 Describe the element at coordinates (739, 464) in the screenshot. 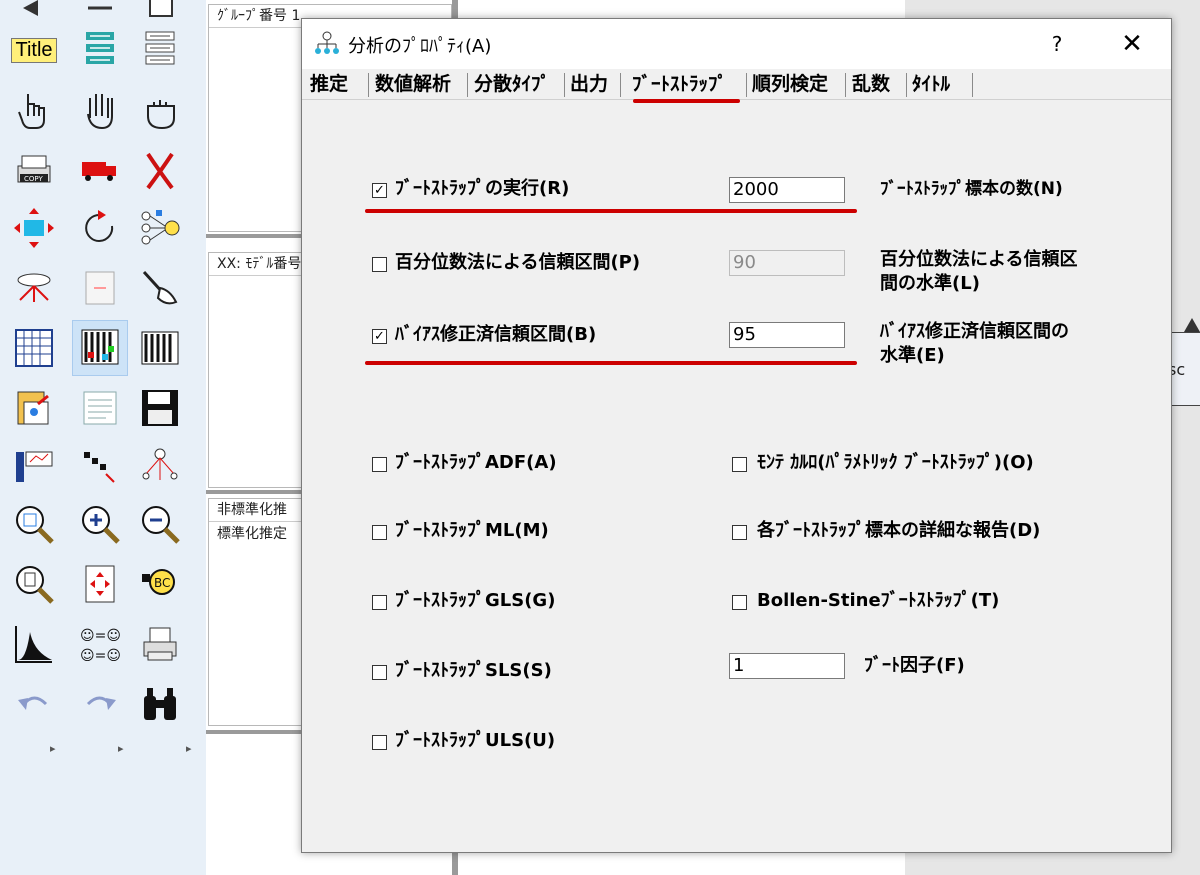

I see `monte-carlo-checkbox` at that location.